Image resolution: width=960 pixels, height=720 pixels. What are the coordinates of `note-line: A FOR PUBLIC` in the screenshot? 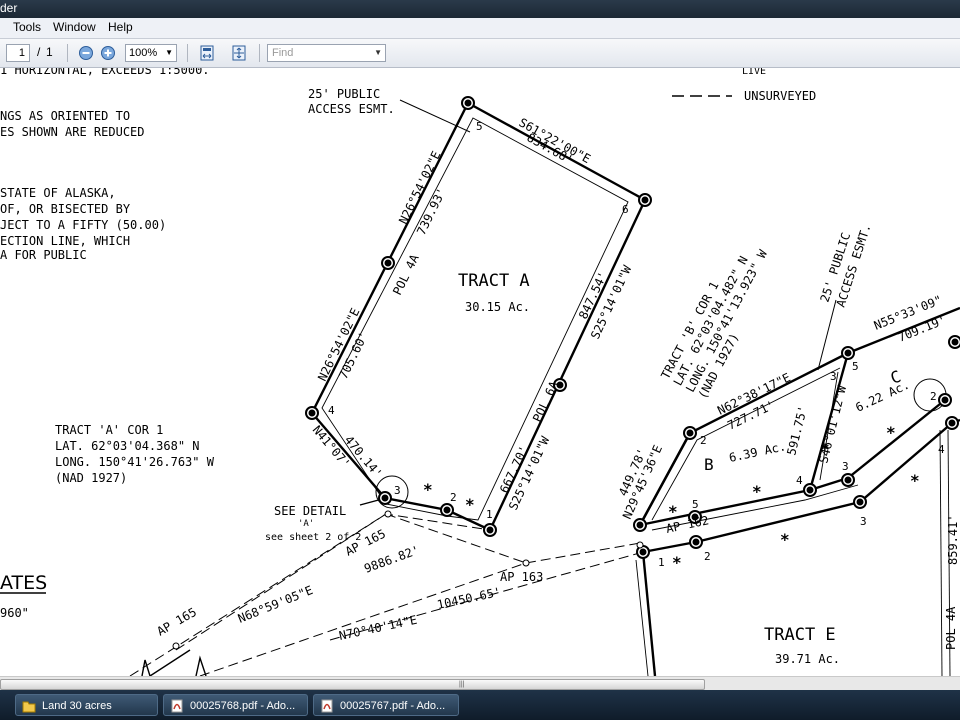 It's located at (43, 255).